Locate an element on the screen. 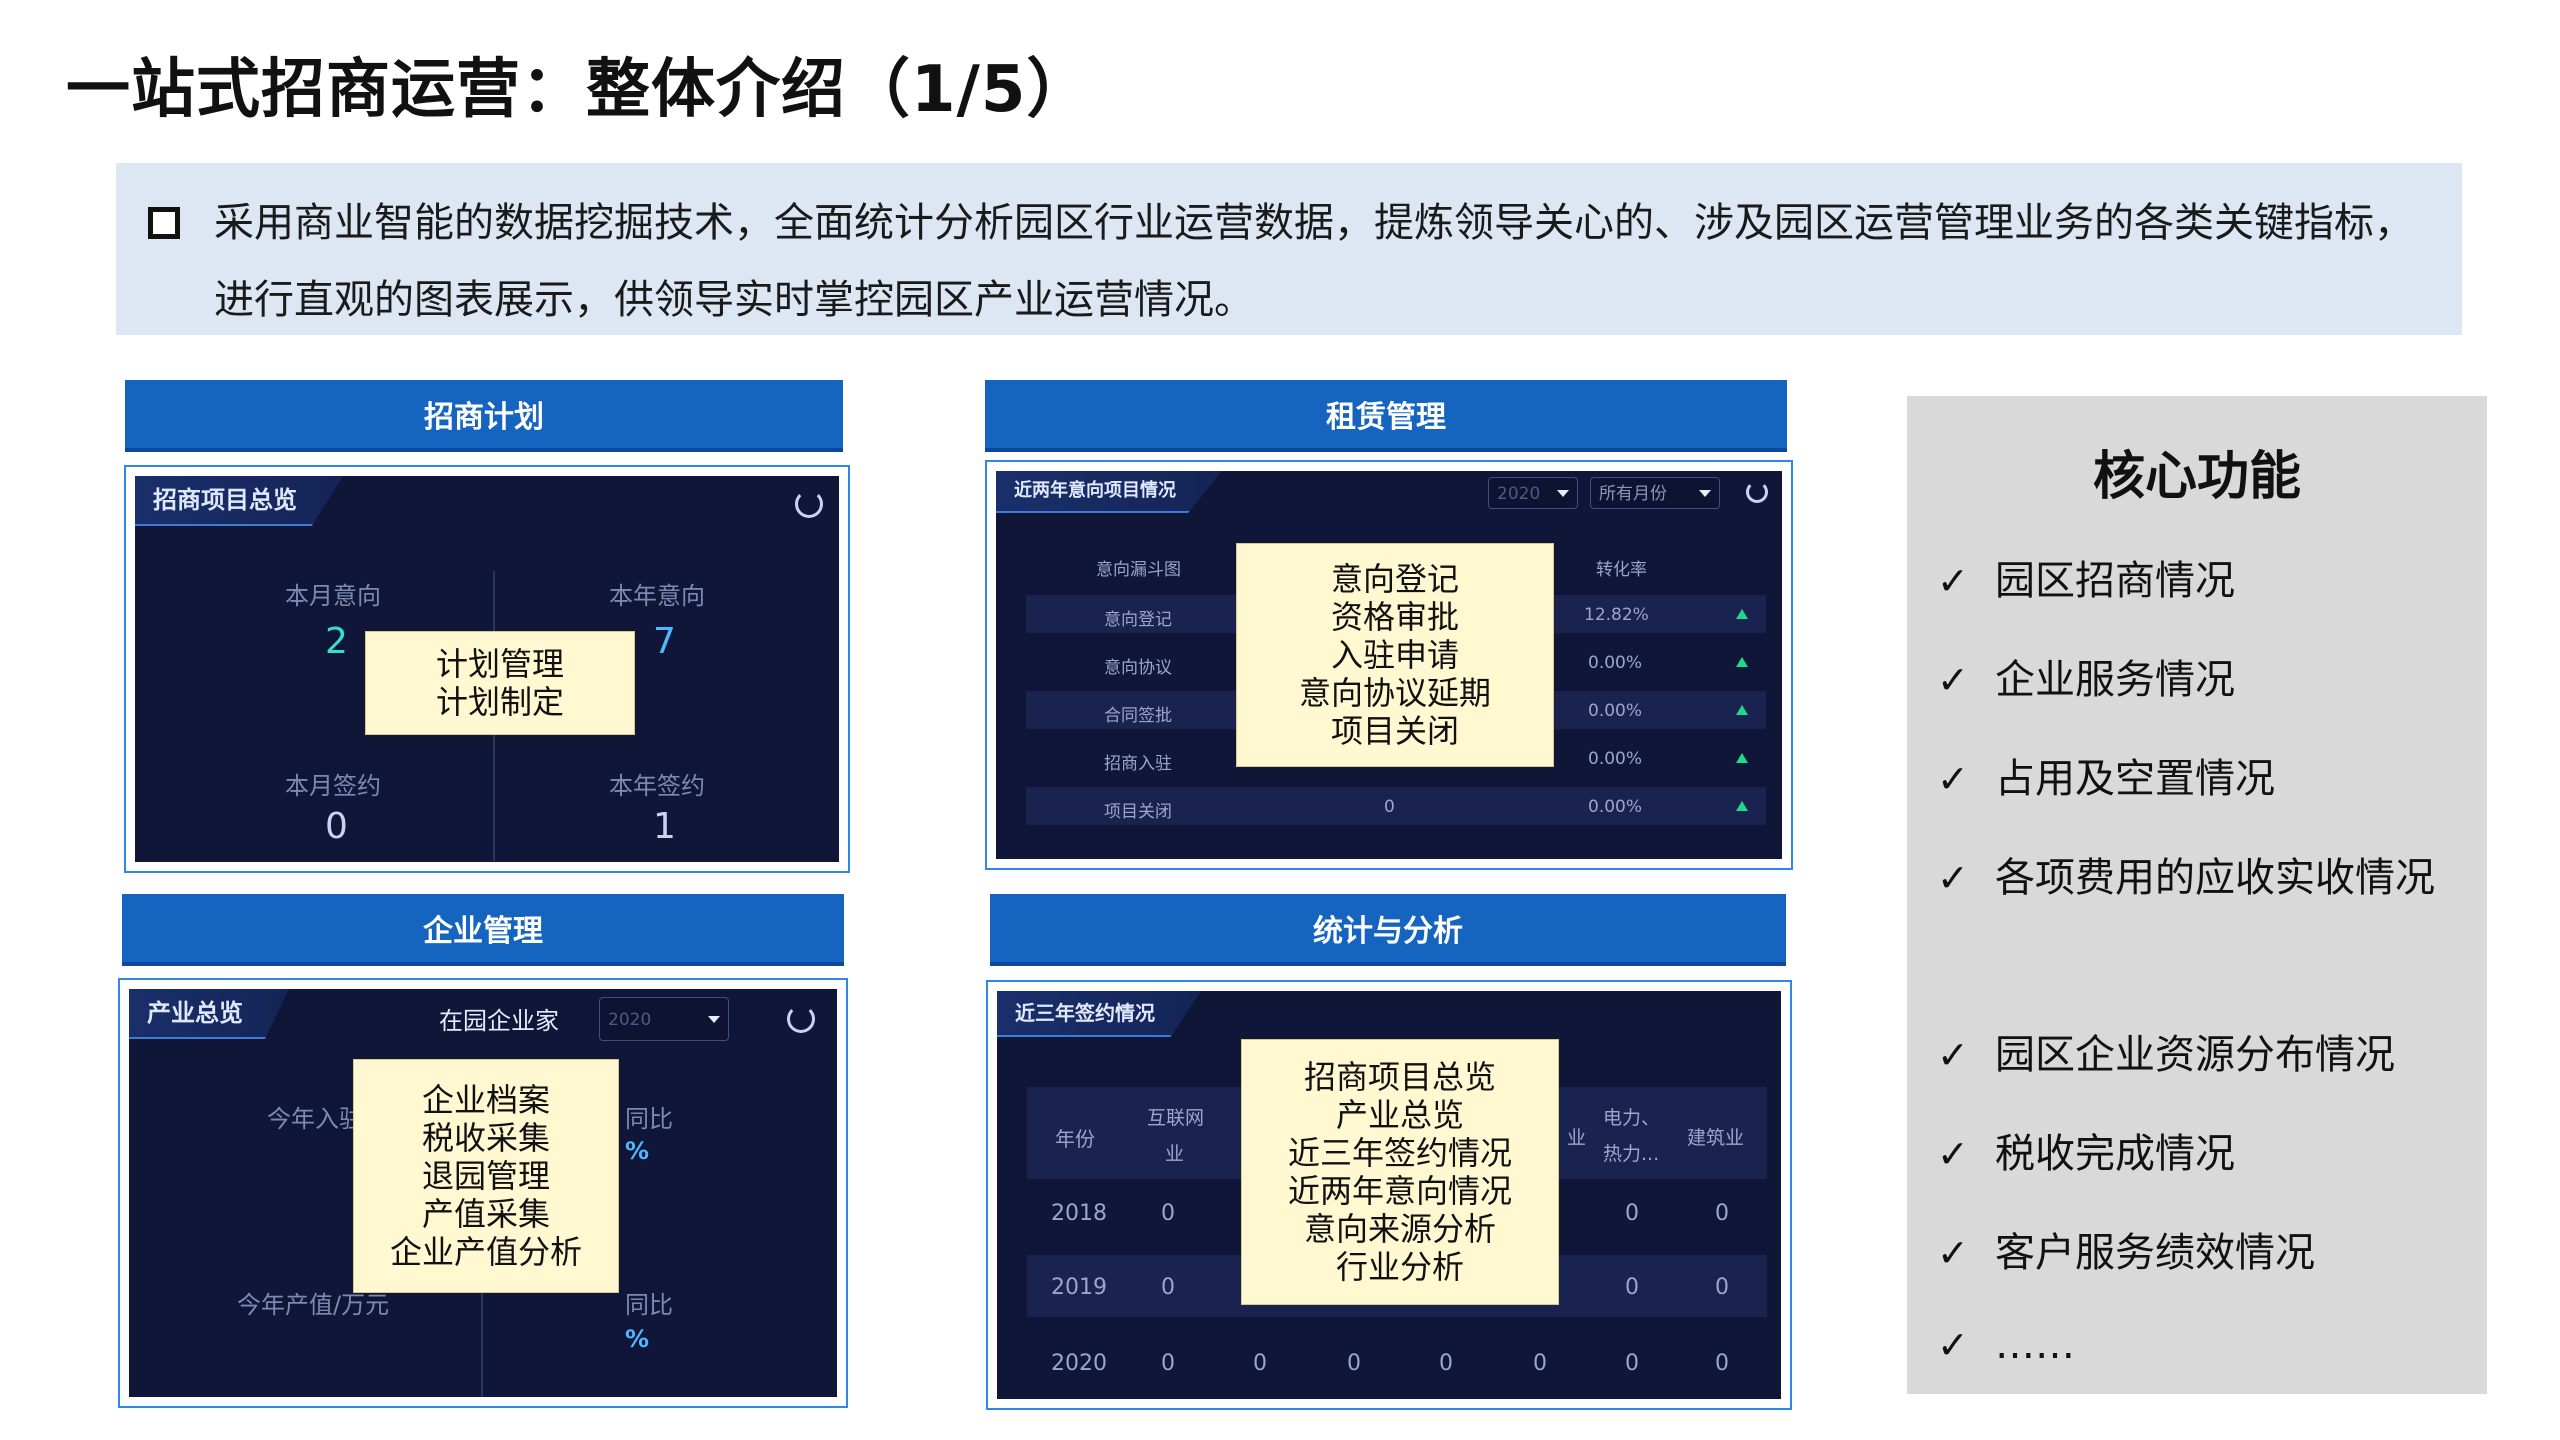 The image size is (2560, 1440). year-sign-label: 本年签约 is located at coordinates (657, 786).